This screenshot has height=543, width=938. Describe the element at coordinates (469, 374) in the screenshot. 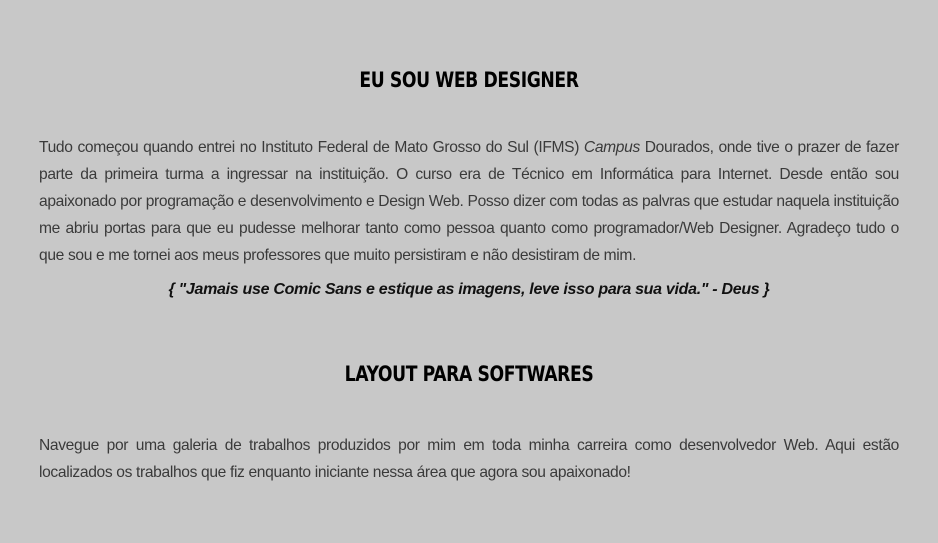

I see `software-layout-heading: LAYOUT PARA SOFTWARES` at that location.